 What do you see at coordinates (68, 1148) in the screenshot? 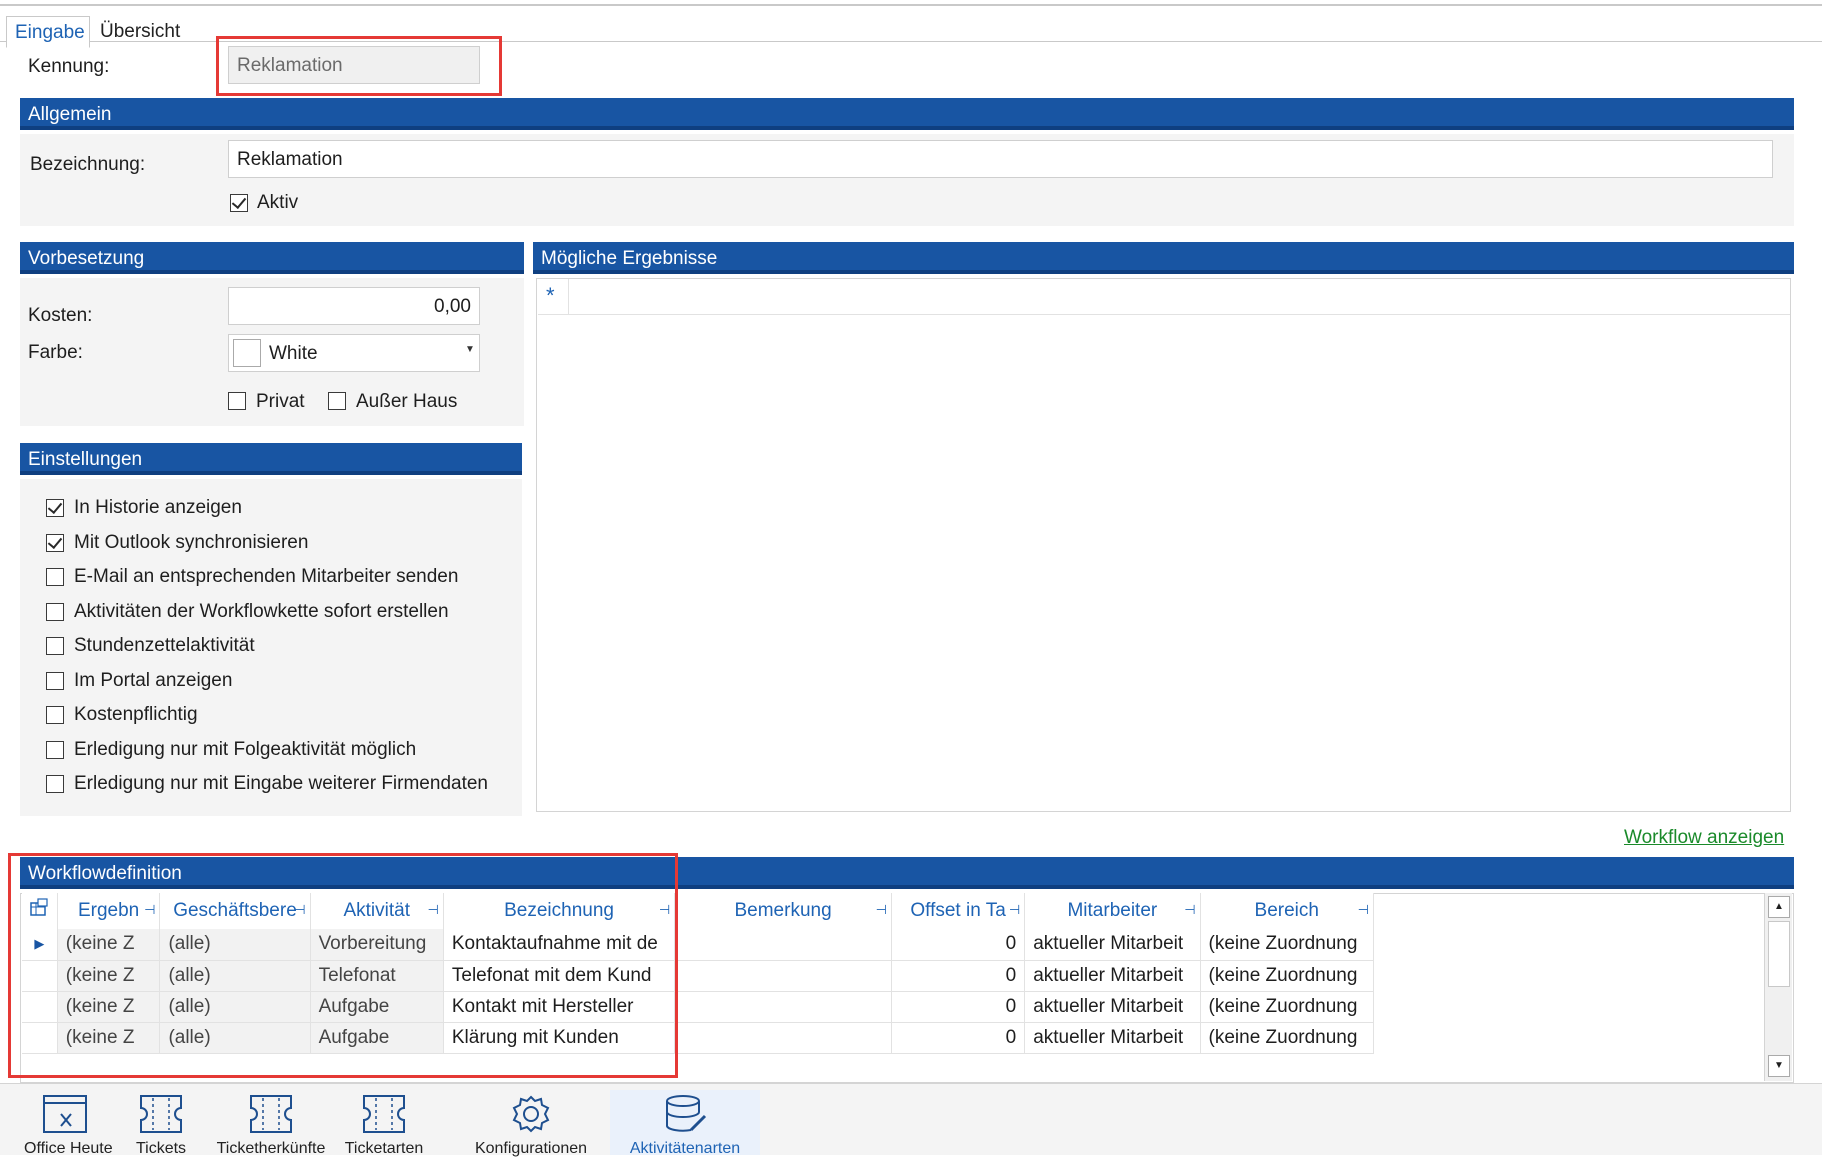
I see `nav-item-label: Office Heute` at bounding box center [68, 1148].